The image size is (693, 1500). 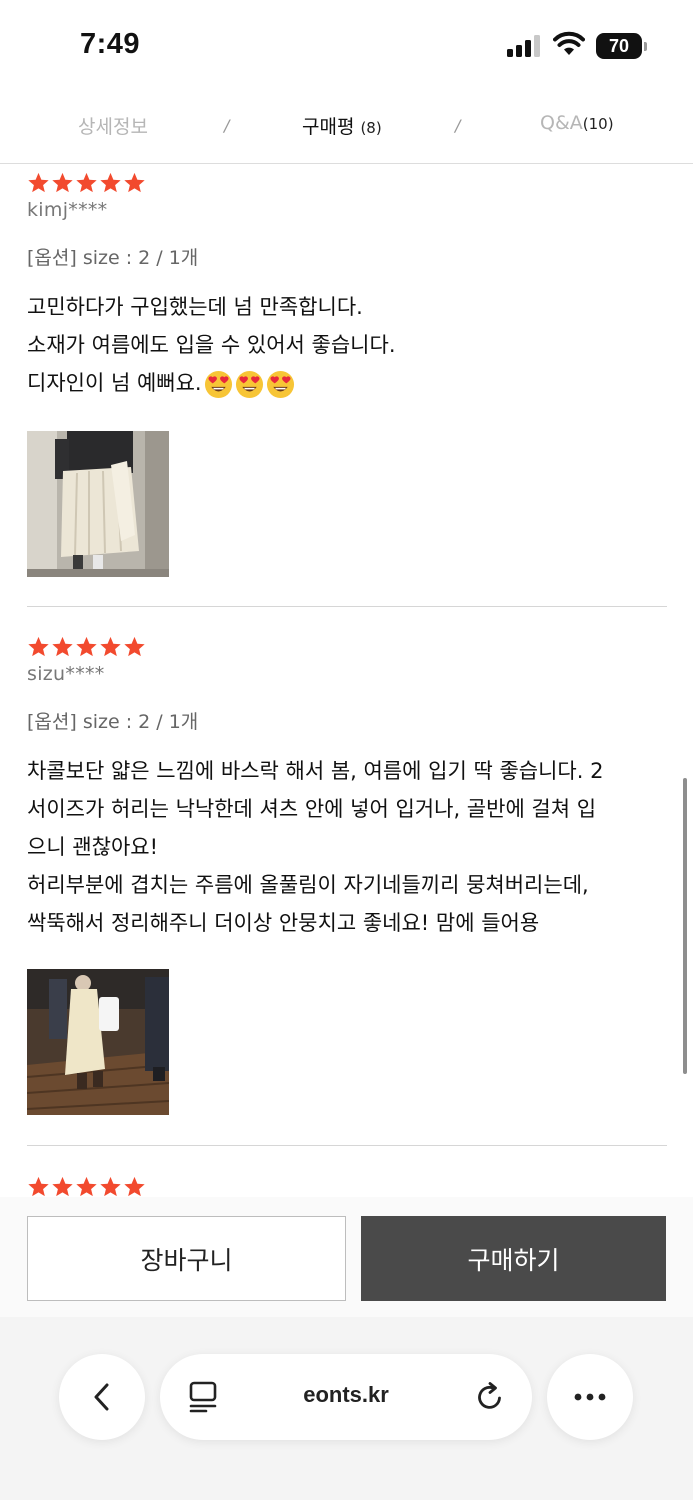 I want to click on add-to-cart-button: 장바구니, so click(x=186, y=1258).